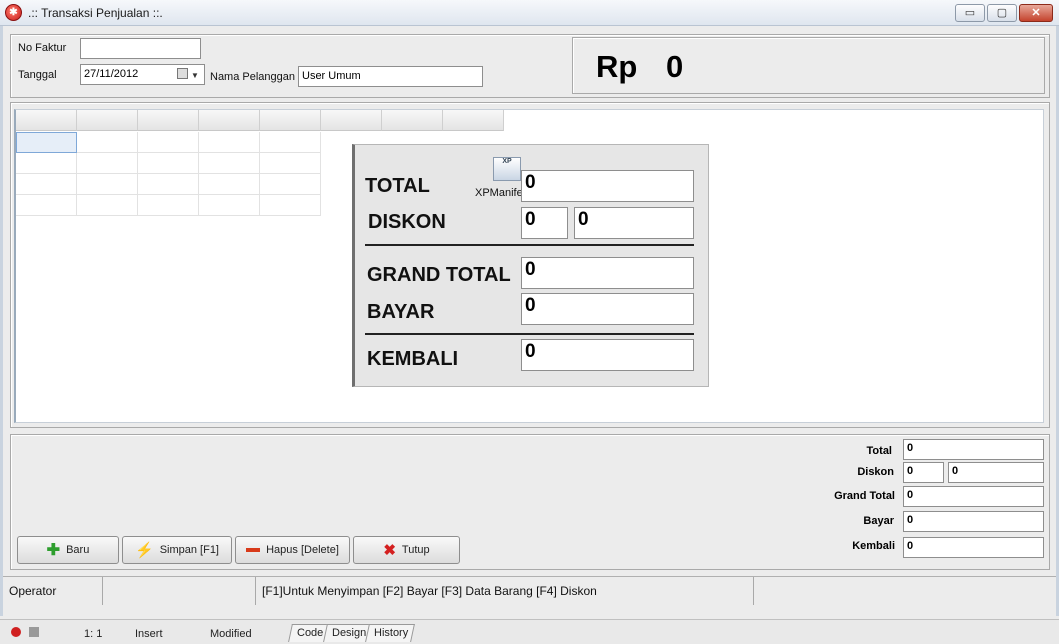 The image size is (1059, 644). I want to click on diskon-label: Diskon, so click(875, 472).